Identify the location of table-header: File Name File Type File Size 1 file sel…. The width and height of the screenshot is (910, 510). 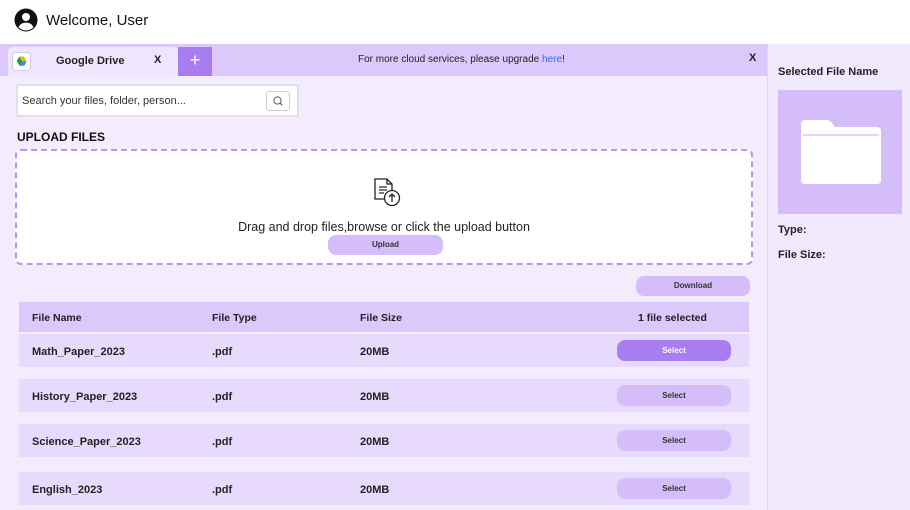
(384, 317).